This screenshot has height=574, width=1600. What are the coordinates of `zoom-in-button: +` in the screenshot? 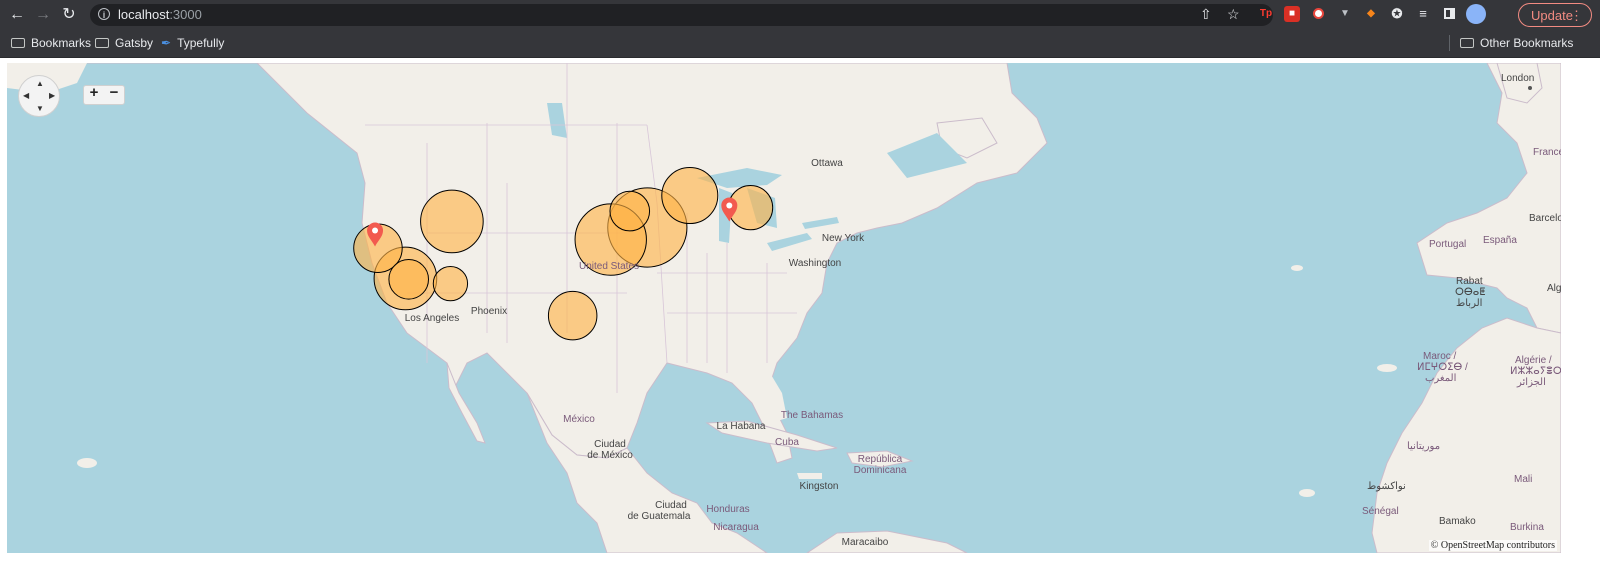 It's located at (94, 92).